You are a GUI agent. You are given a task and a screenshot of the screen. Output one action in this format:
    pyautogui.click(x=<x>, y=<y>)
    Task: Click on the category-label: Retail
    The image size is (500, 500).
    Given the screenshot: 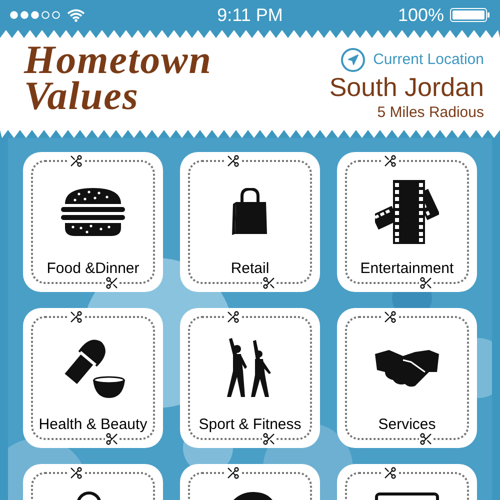 What is the action you would take?
    pyautogui.click(x=250, y=269)
    